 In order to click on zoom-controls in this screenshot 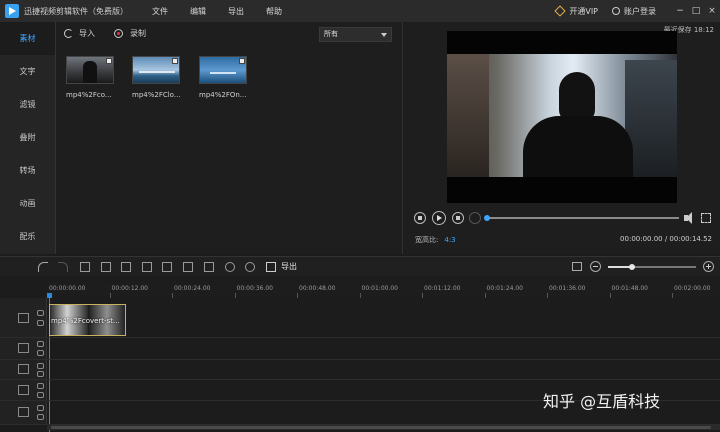, I will do `click(645, 267)`.